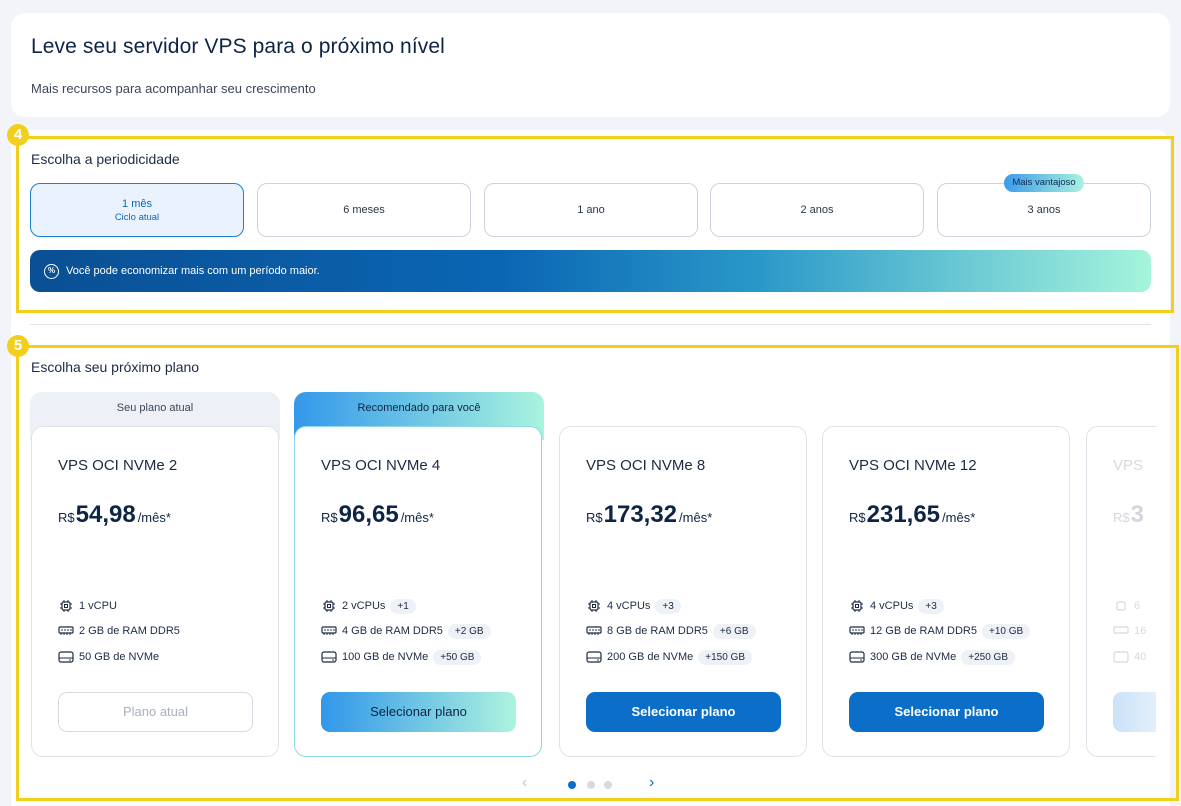 The height and width of the screenshot is (806, 1181). I want to click on spec-disk-value: 50 GB, so click(95, 657).